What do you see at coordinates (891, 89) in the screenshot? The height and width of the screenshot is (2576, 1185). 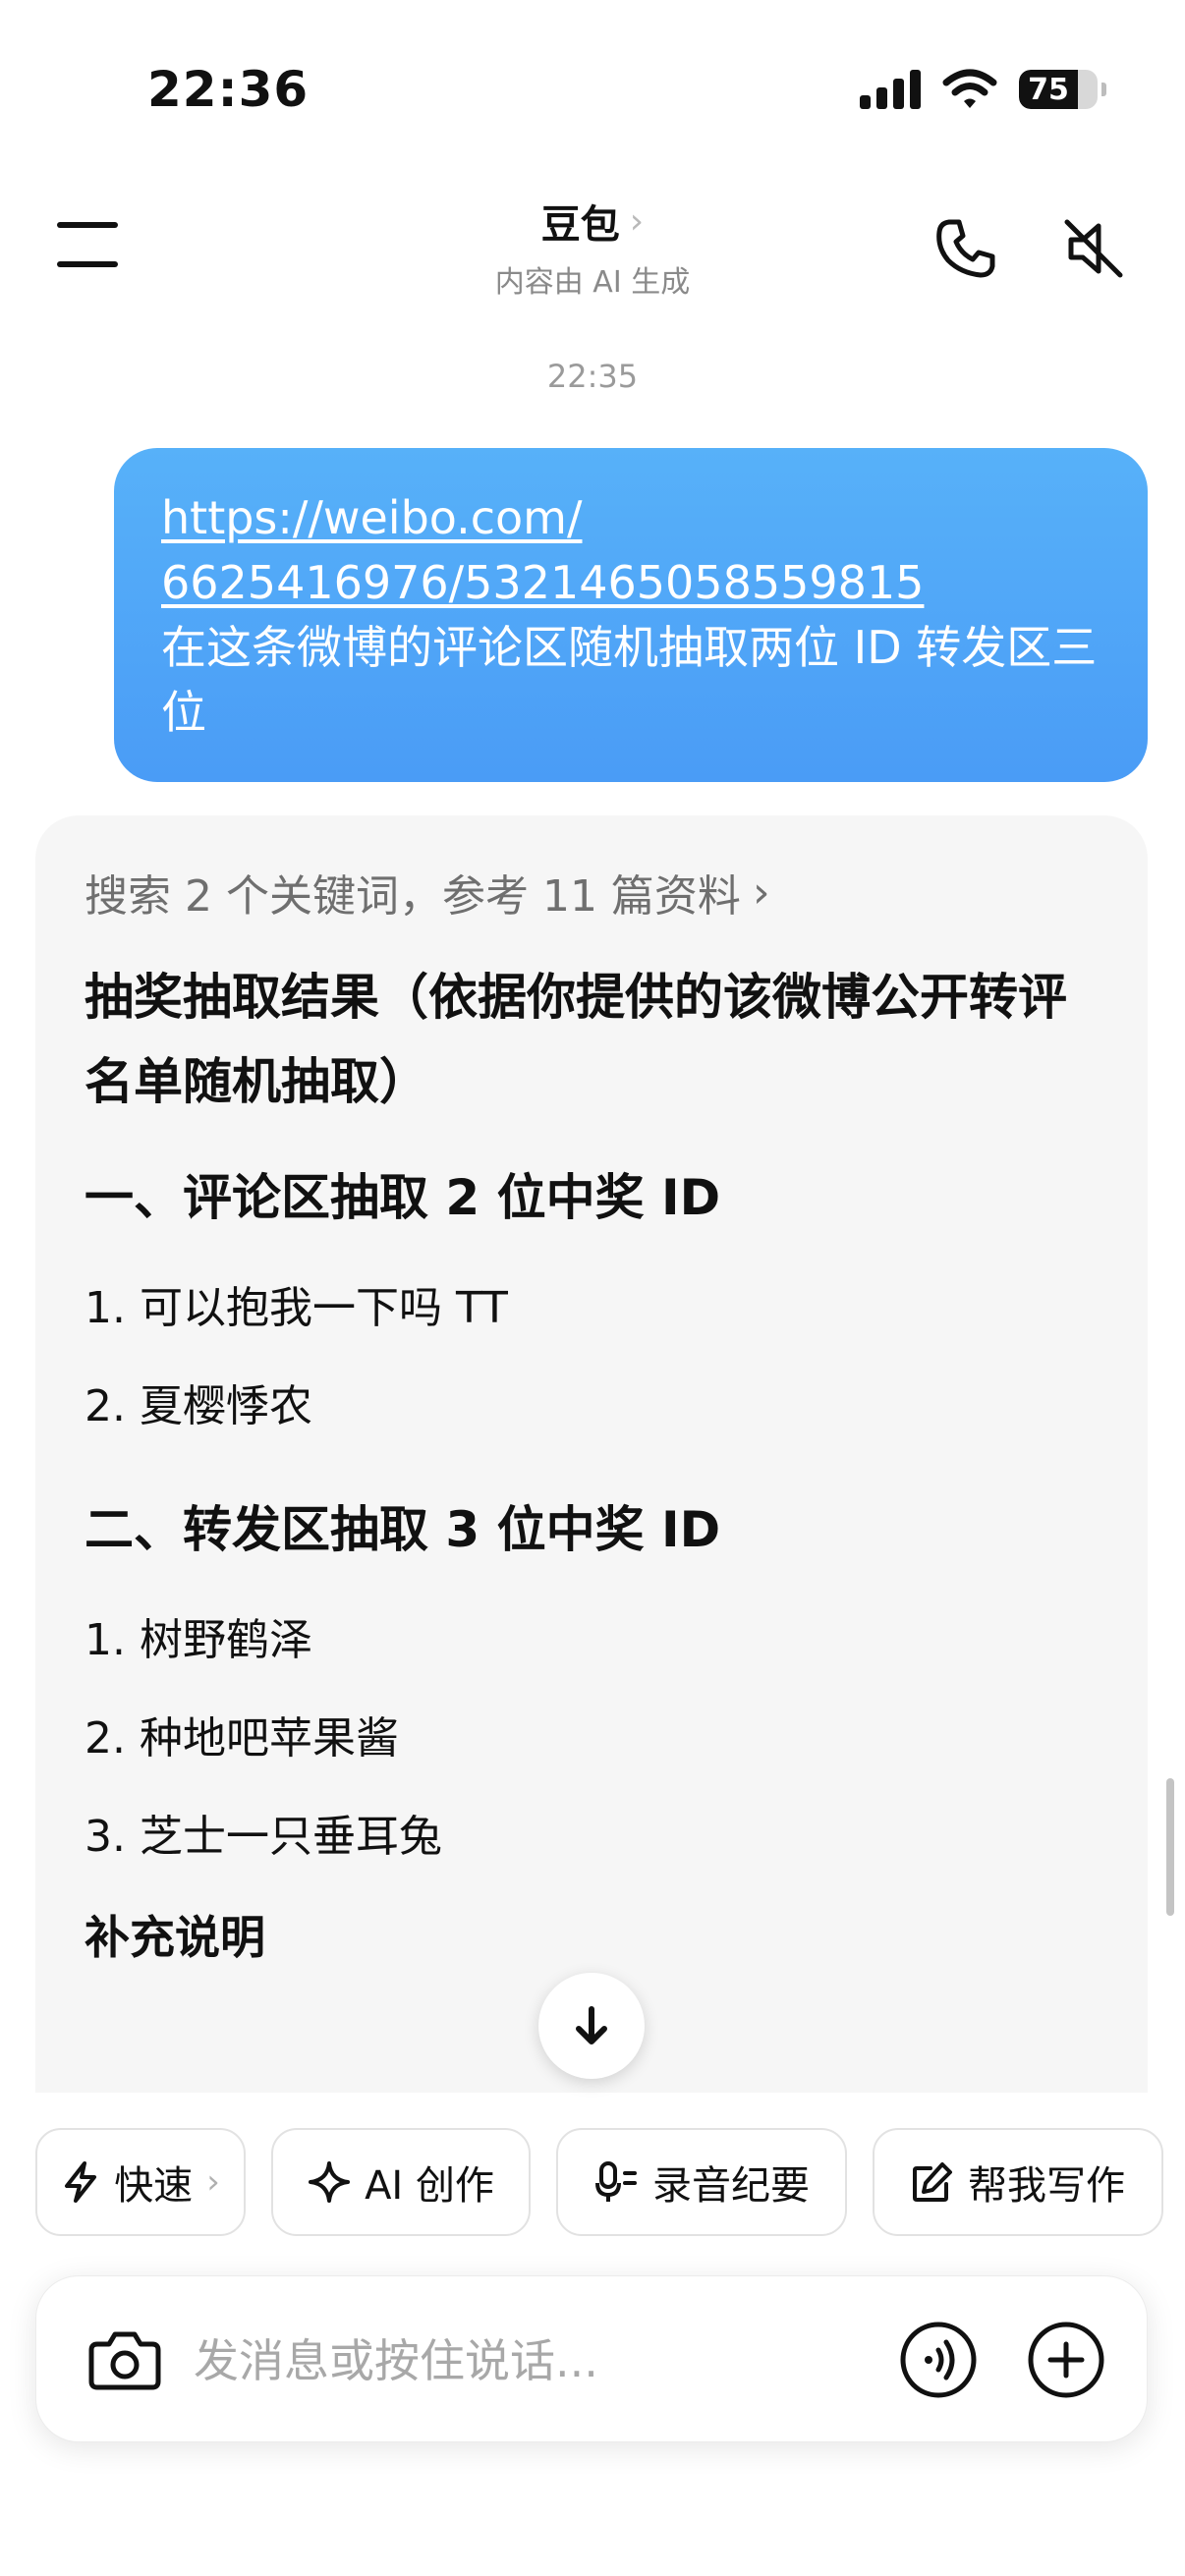 I see `cellular-signal-icon` at bounding box center [891, 89].